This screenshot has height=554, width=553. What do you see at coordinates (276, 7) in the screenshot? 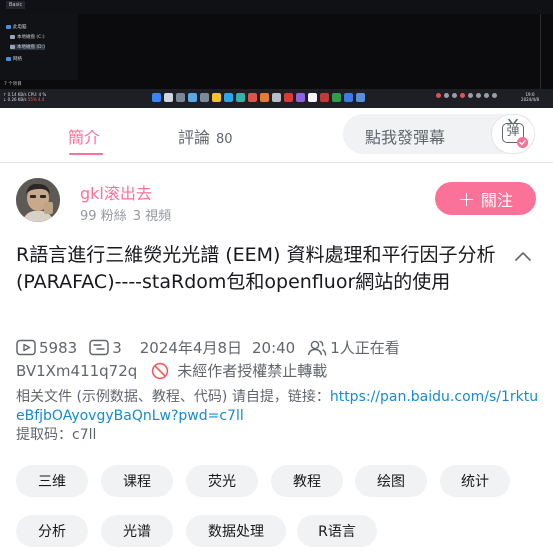
I see `explorer-titlebar: Basic` at bounding box center [276, 7].